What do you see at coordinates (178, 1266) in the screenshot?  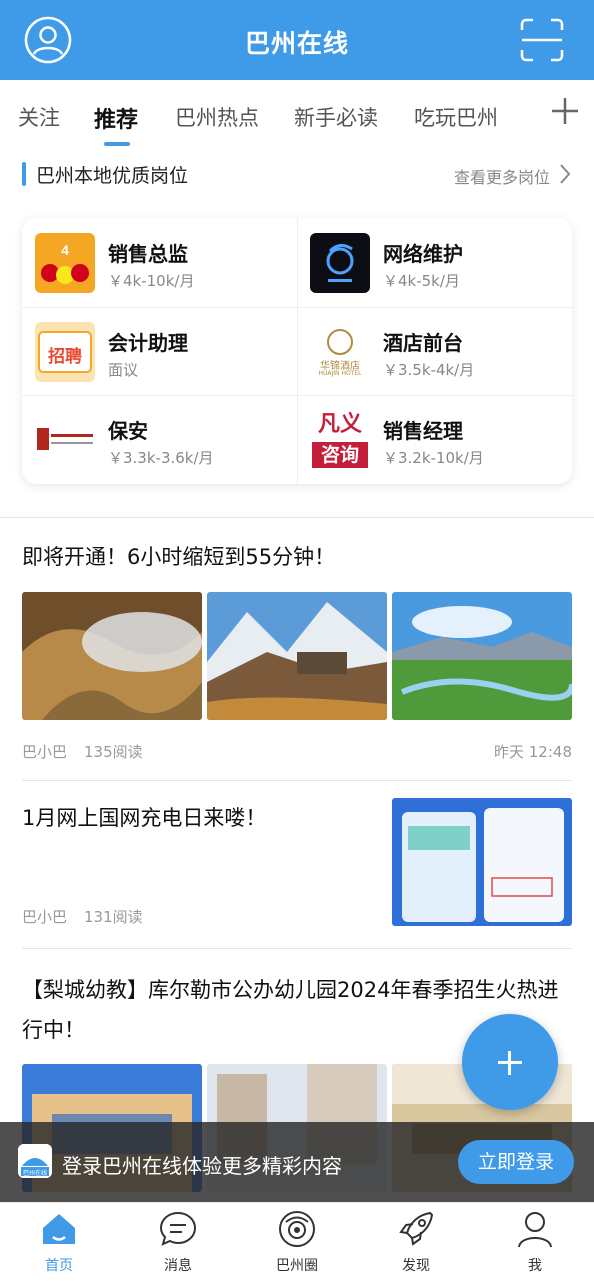 I see `nav-label: 消息` at bounding box center [178, 1266].